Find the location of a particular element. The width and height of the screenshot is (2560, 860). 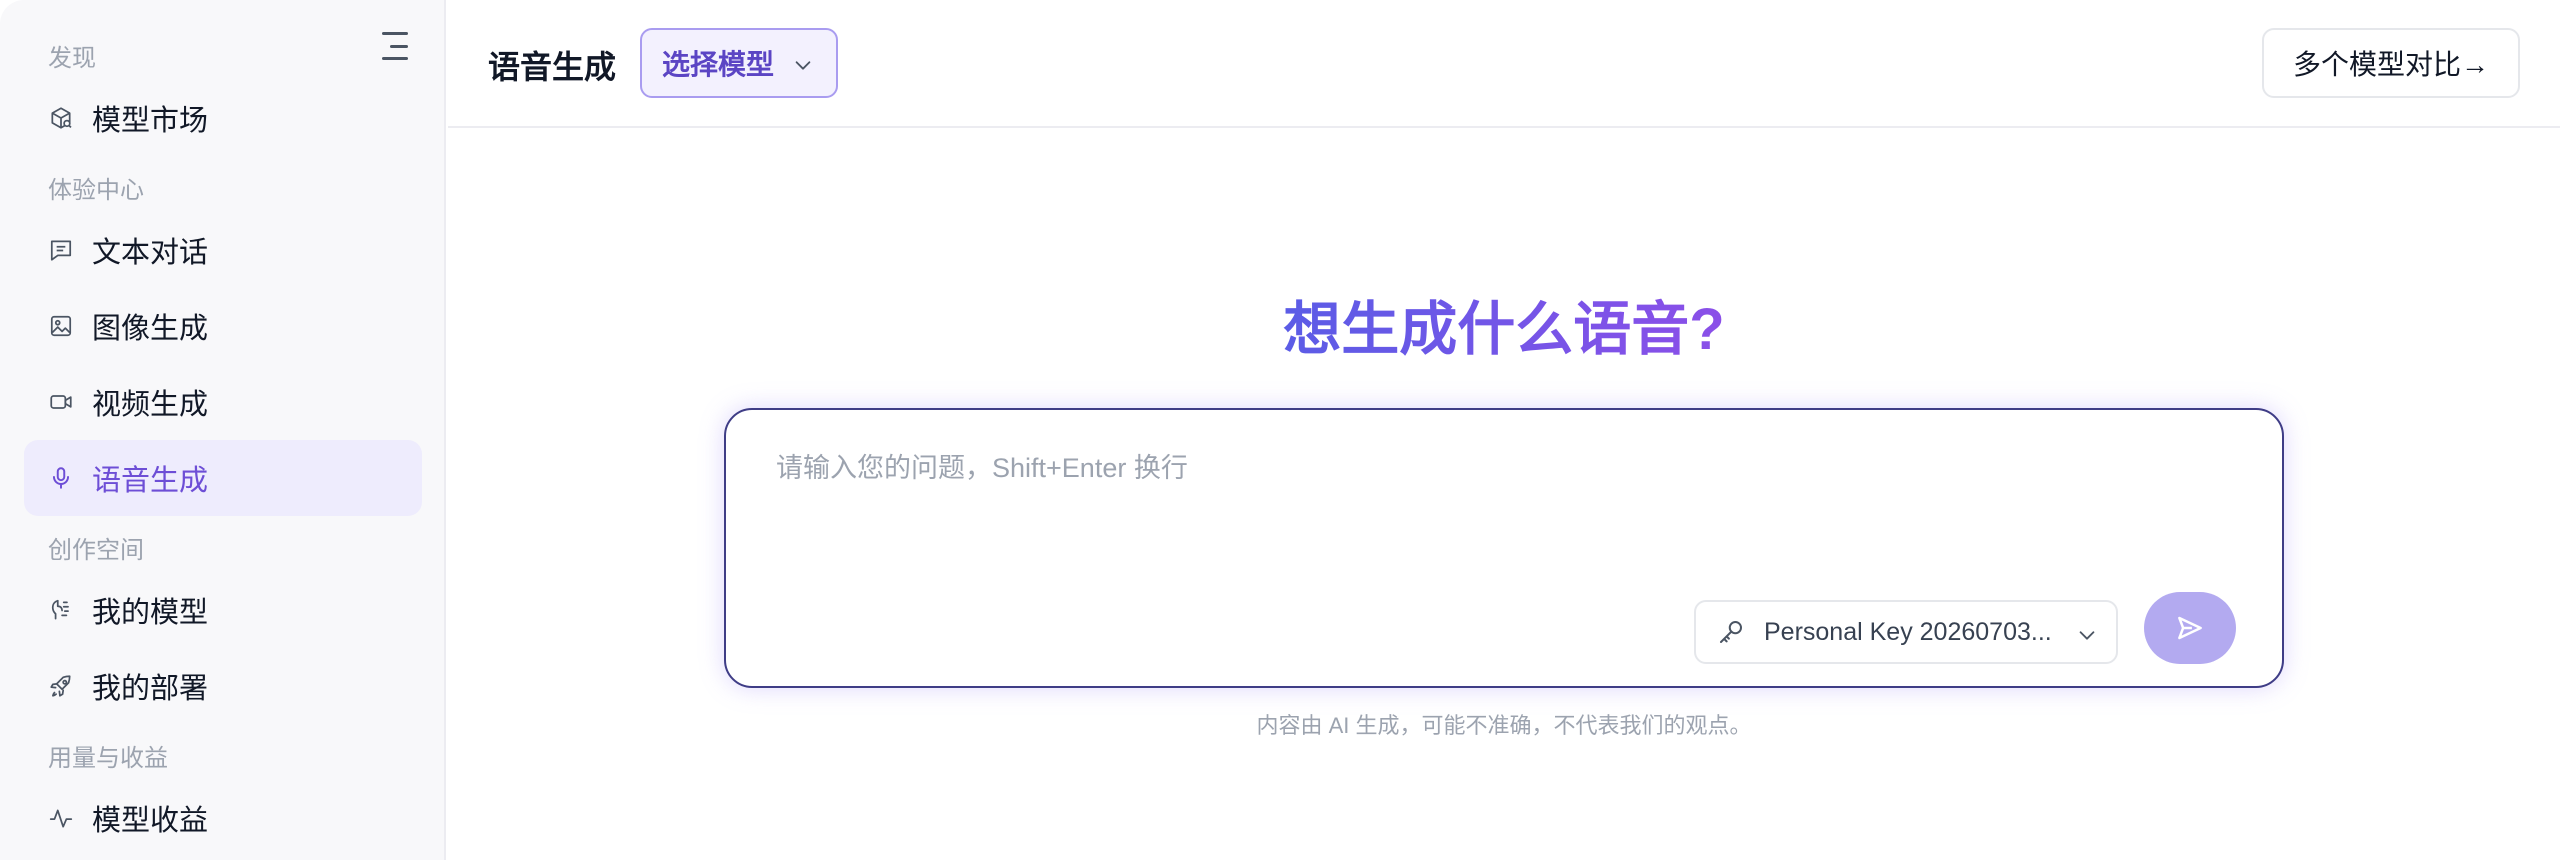

video-icon is located at coordinates (61, 402).